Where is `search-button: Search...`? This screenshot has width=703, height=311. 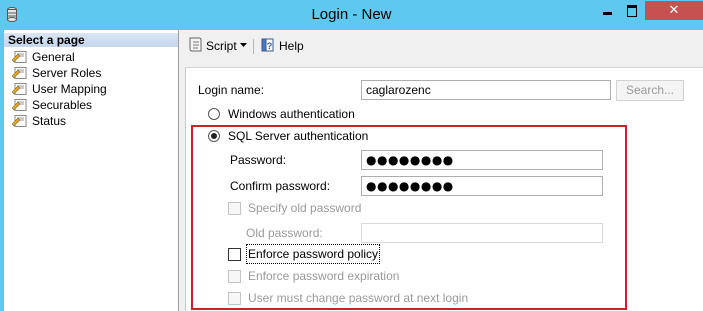 search-button: Search... is located at coordinates (650, 90).